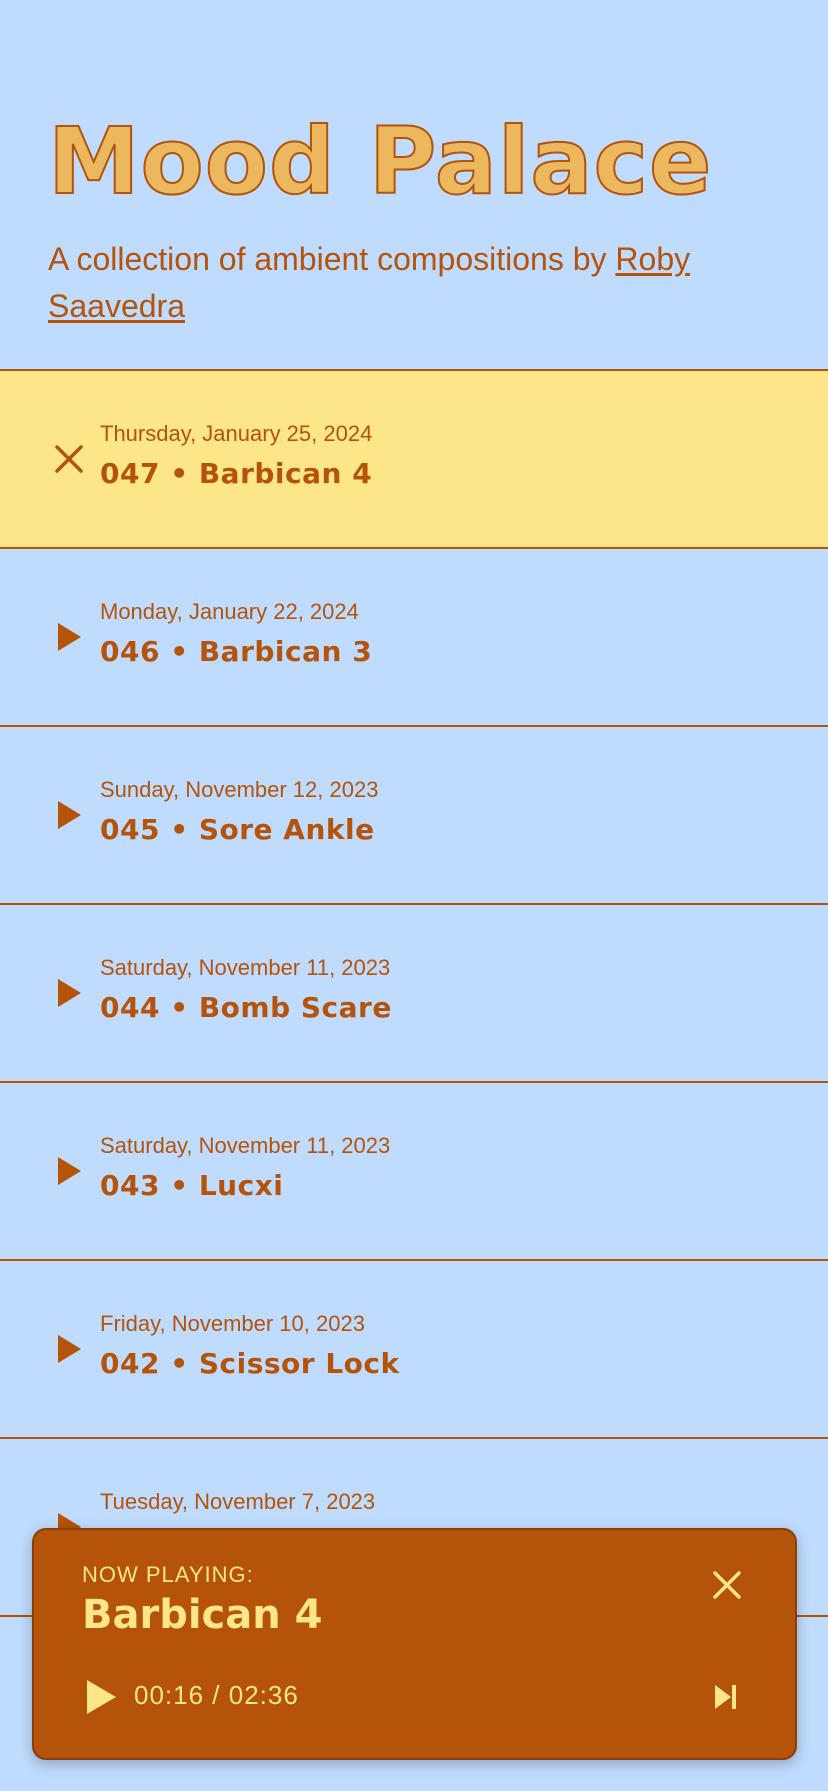  Describe the element at coordinates (168, 1574) in the screenshot. I see `now-playing-label: NOW PLAYING:` at that location.